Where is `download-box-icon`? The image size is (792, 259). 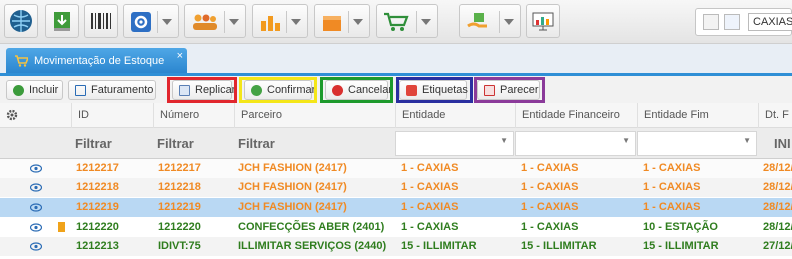
download-box-icon is located at coordinates (62, 21).